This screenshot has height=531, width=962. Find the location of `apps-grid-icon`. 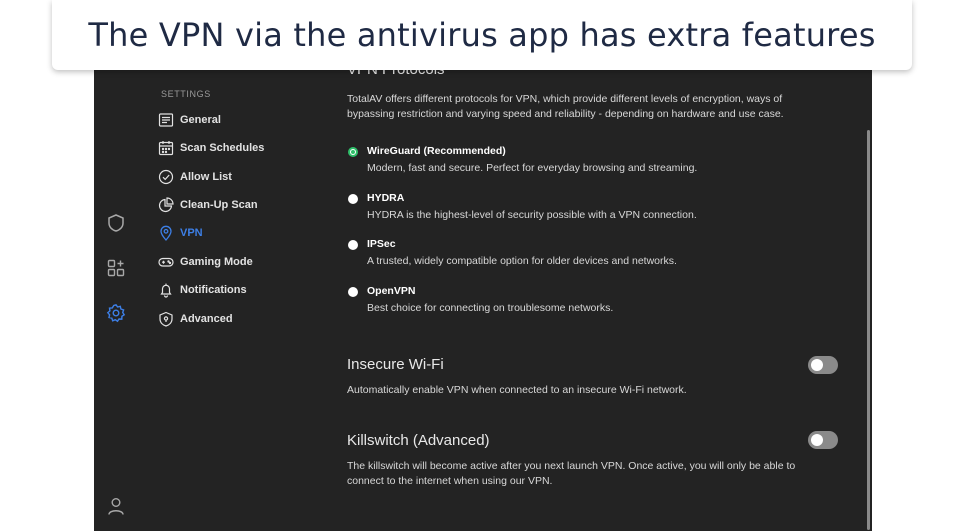

apps-grid-icon is located at coordinates (116, 268).